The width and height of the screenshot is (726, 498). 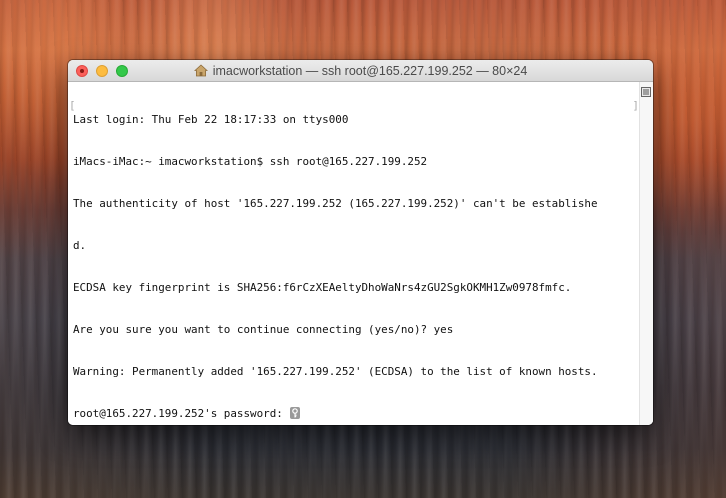 I want to click on home-folder-icon, so click(x=200, y=70).